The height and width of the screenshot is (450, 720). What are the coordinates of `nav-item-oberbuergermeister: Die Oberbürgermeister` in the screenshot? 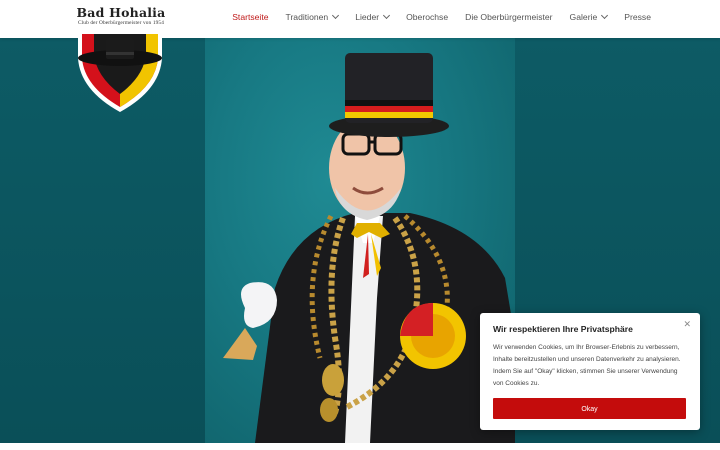 It's located at (508, 17).